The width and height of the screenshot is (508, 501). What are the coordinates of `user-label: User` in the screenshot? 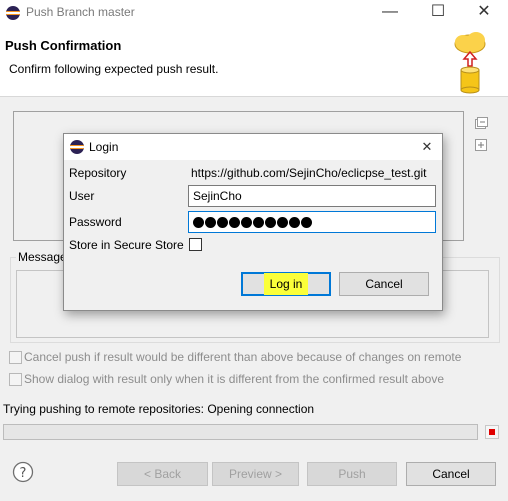 It's located at (82, 196).